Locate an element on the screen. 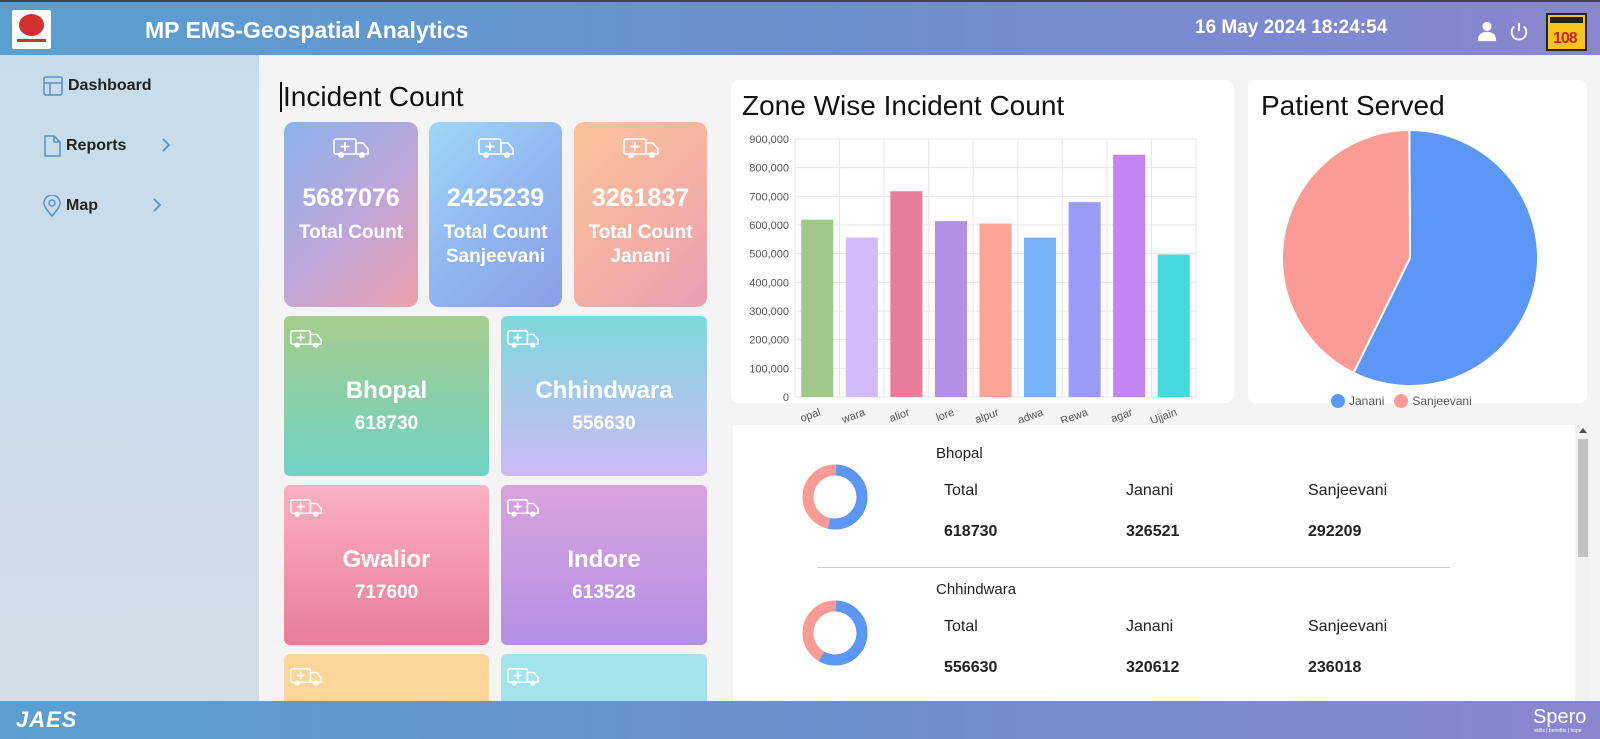 The width and height of the screenshot is (1600, 739). total-count-card: 5687076 Total Count is located at coordinates (351, 214).